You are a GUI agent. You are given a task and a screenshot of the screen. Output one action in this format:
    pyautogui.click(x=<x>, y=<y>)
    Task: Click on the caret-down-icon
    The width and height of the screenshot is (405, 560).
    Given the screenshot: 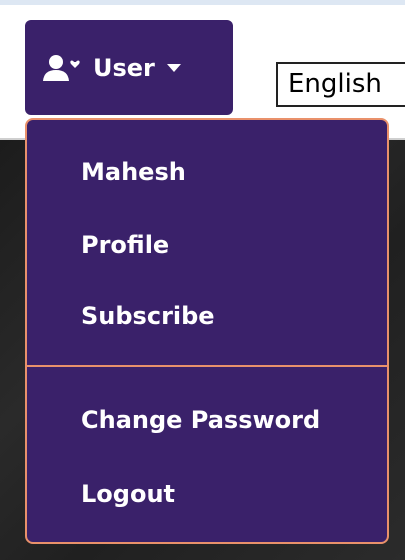 What is the action you would take?
    pyautogui.click(x=173, y=67)
    